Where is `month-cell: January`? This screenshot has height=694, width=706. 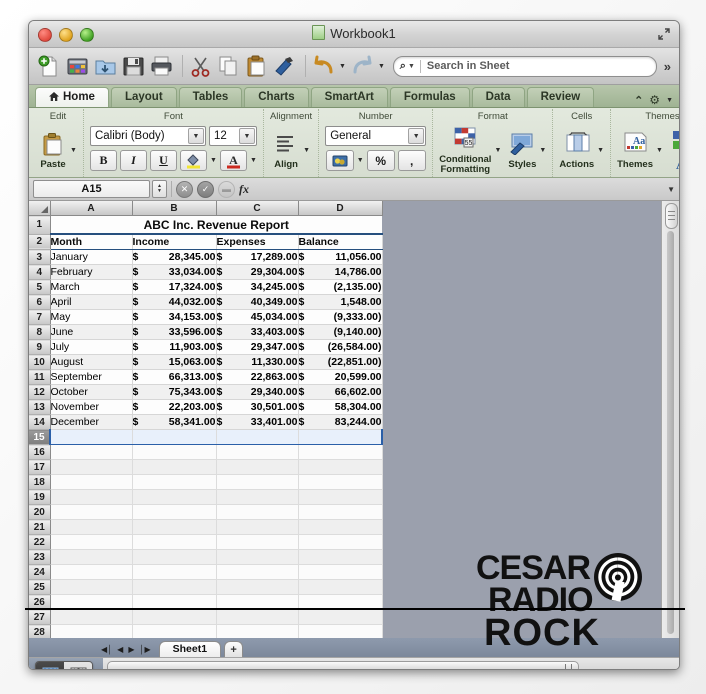 month-cell: January is located at coordinates (91, 257).